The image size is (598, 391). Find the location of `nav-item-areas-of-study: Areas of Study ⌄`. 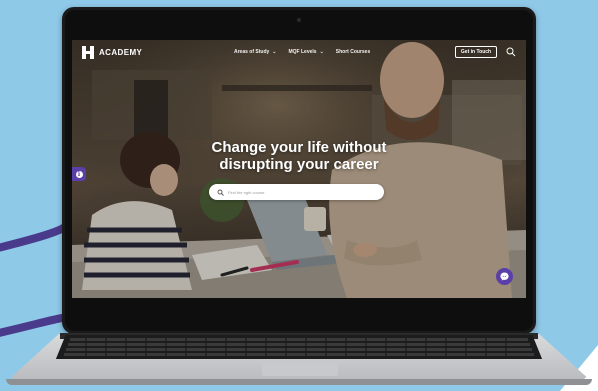

nav-item-areas-of-study: Areas of Study ⌄ is located at coordinates (255, 52).